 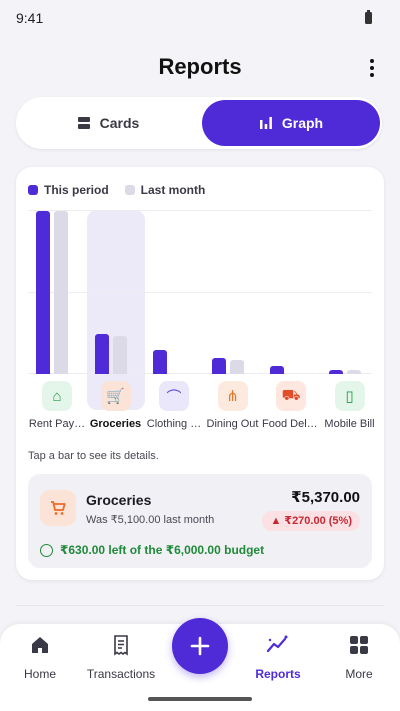 I want to click on chart-legend: This period Last month, so click(x=124, y=190).